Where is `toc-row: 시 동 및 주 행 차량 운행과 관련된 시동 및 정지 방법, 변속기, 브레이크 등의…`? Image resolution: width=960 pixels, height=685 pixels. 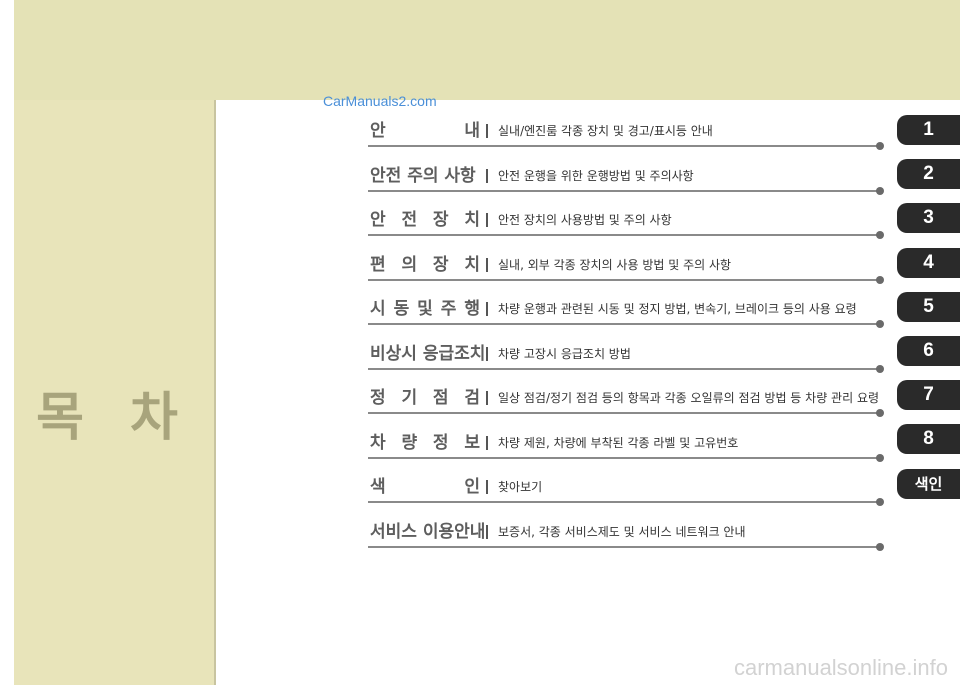
toc-row: 시 동 및 주 행 차량 운행과 관련된 시동 및 정지 방법, 변속기, 브레이크 등의… is located at coordinates (626, 313).